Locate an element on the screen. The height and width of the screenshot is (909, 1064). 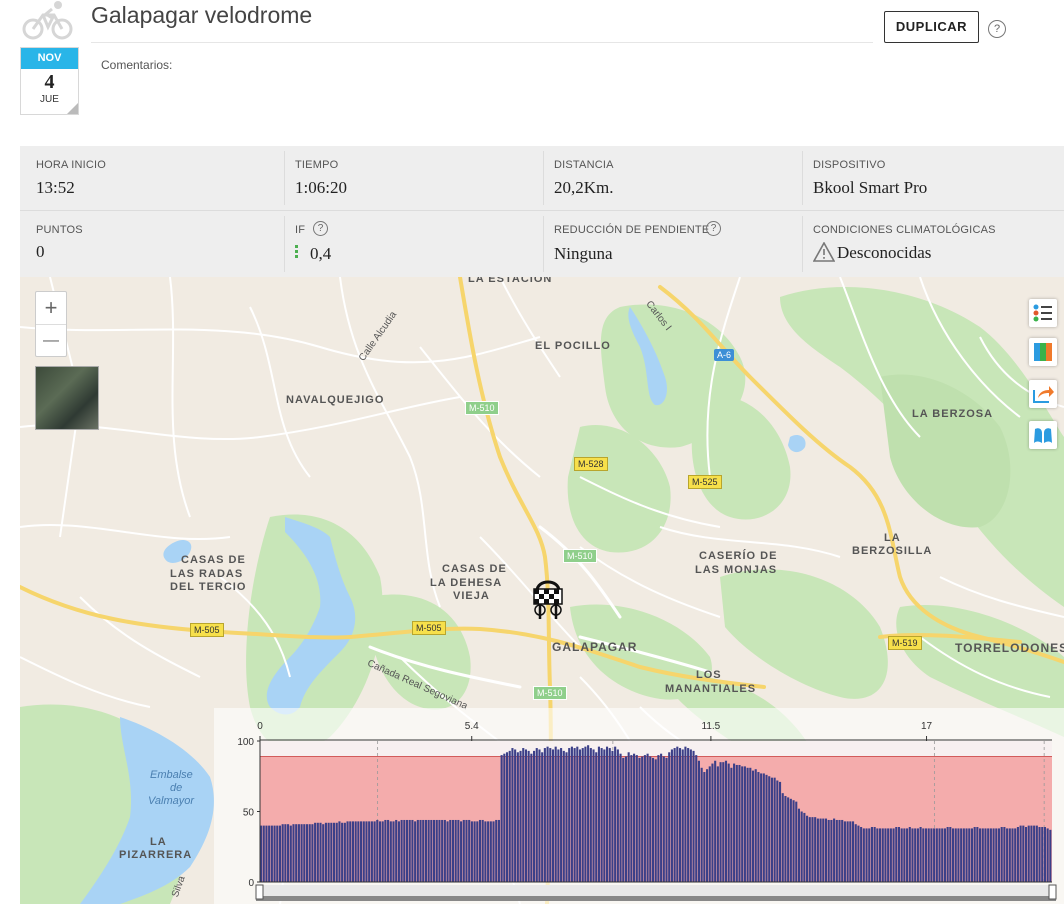
x-tick-label: 11.5 is located at coordinates (711, 726).